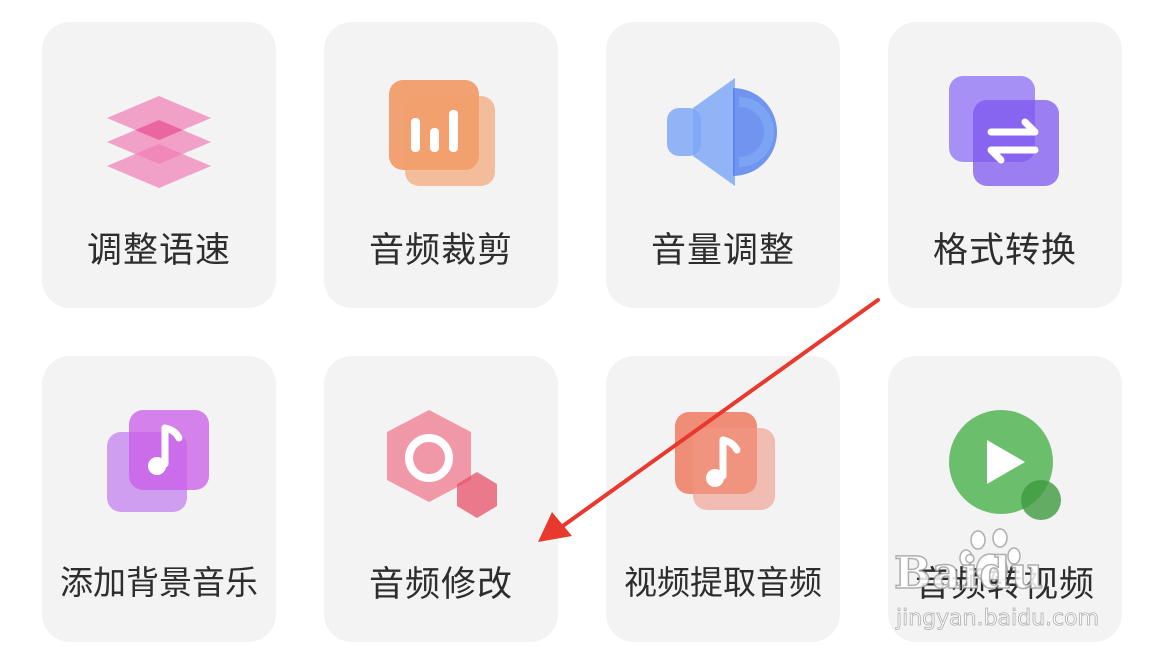 This screenshot has height=658, width=1166. What do you see at coordinates (1004, 585) in the screenshot?
I see `tool-label: 音频转视频` at bounding box center [1004, 585].